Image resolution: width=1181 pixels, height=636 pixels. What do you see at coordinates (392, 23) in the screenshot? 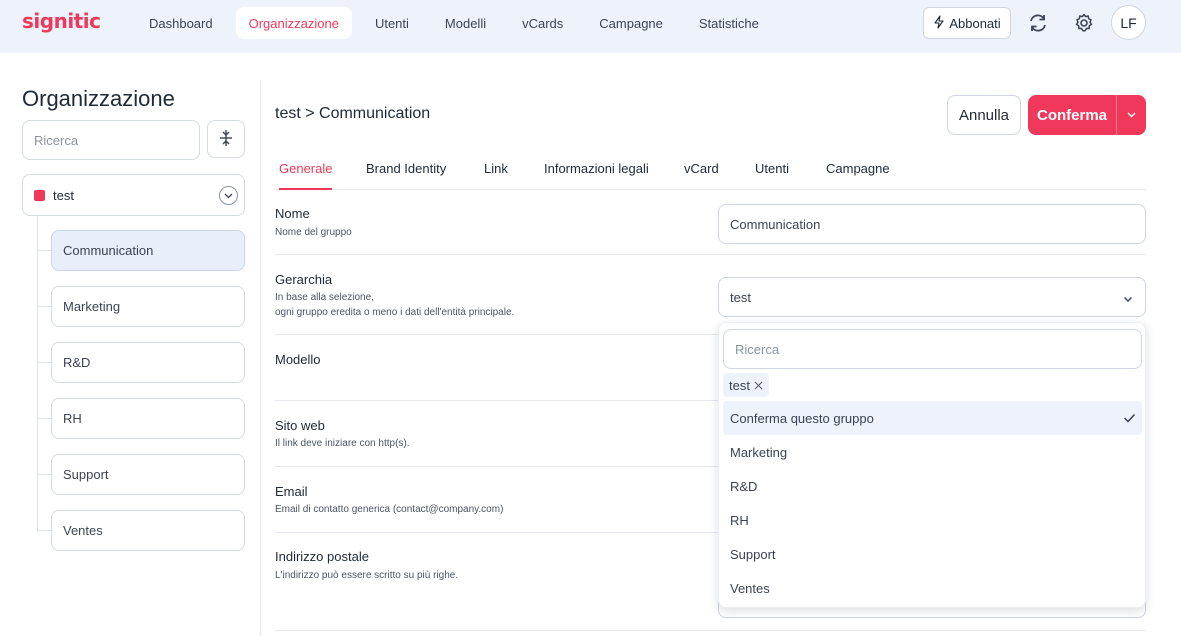
I see `nav-utenti: Utenti` at bounding box center [392, 23].